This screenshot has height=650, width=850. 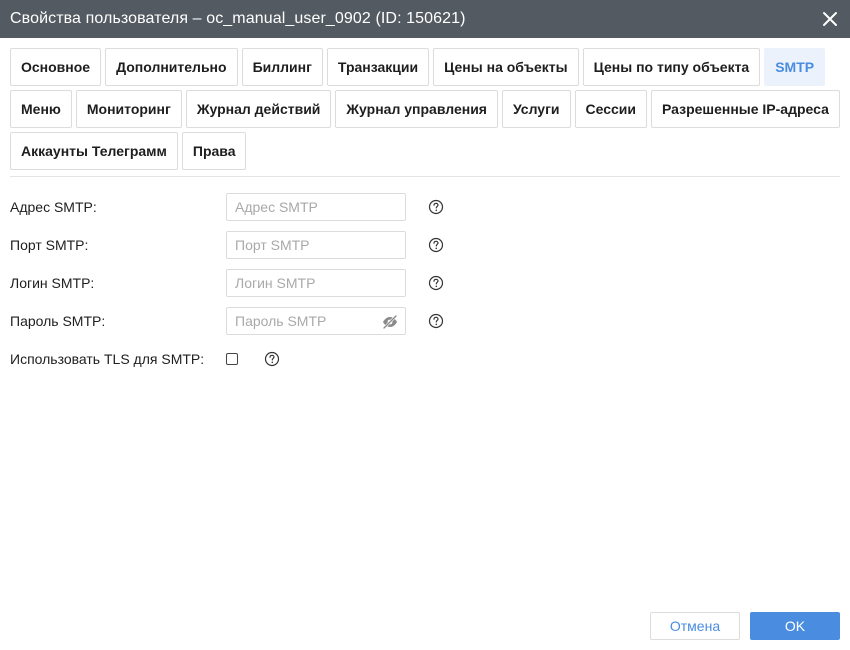 What do you see at coordinates (536, 109) in the screenshot?
I see `tab-11: Услуги` at bounding box center [536, 109].